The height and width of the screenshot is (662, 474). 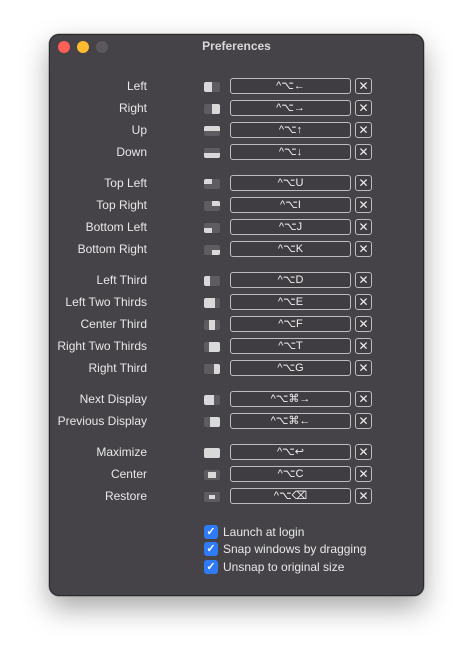 I want to click on shortcut-recorder-field: ^⌥T, so click(x=290, y=346).